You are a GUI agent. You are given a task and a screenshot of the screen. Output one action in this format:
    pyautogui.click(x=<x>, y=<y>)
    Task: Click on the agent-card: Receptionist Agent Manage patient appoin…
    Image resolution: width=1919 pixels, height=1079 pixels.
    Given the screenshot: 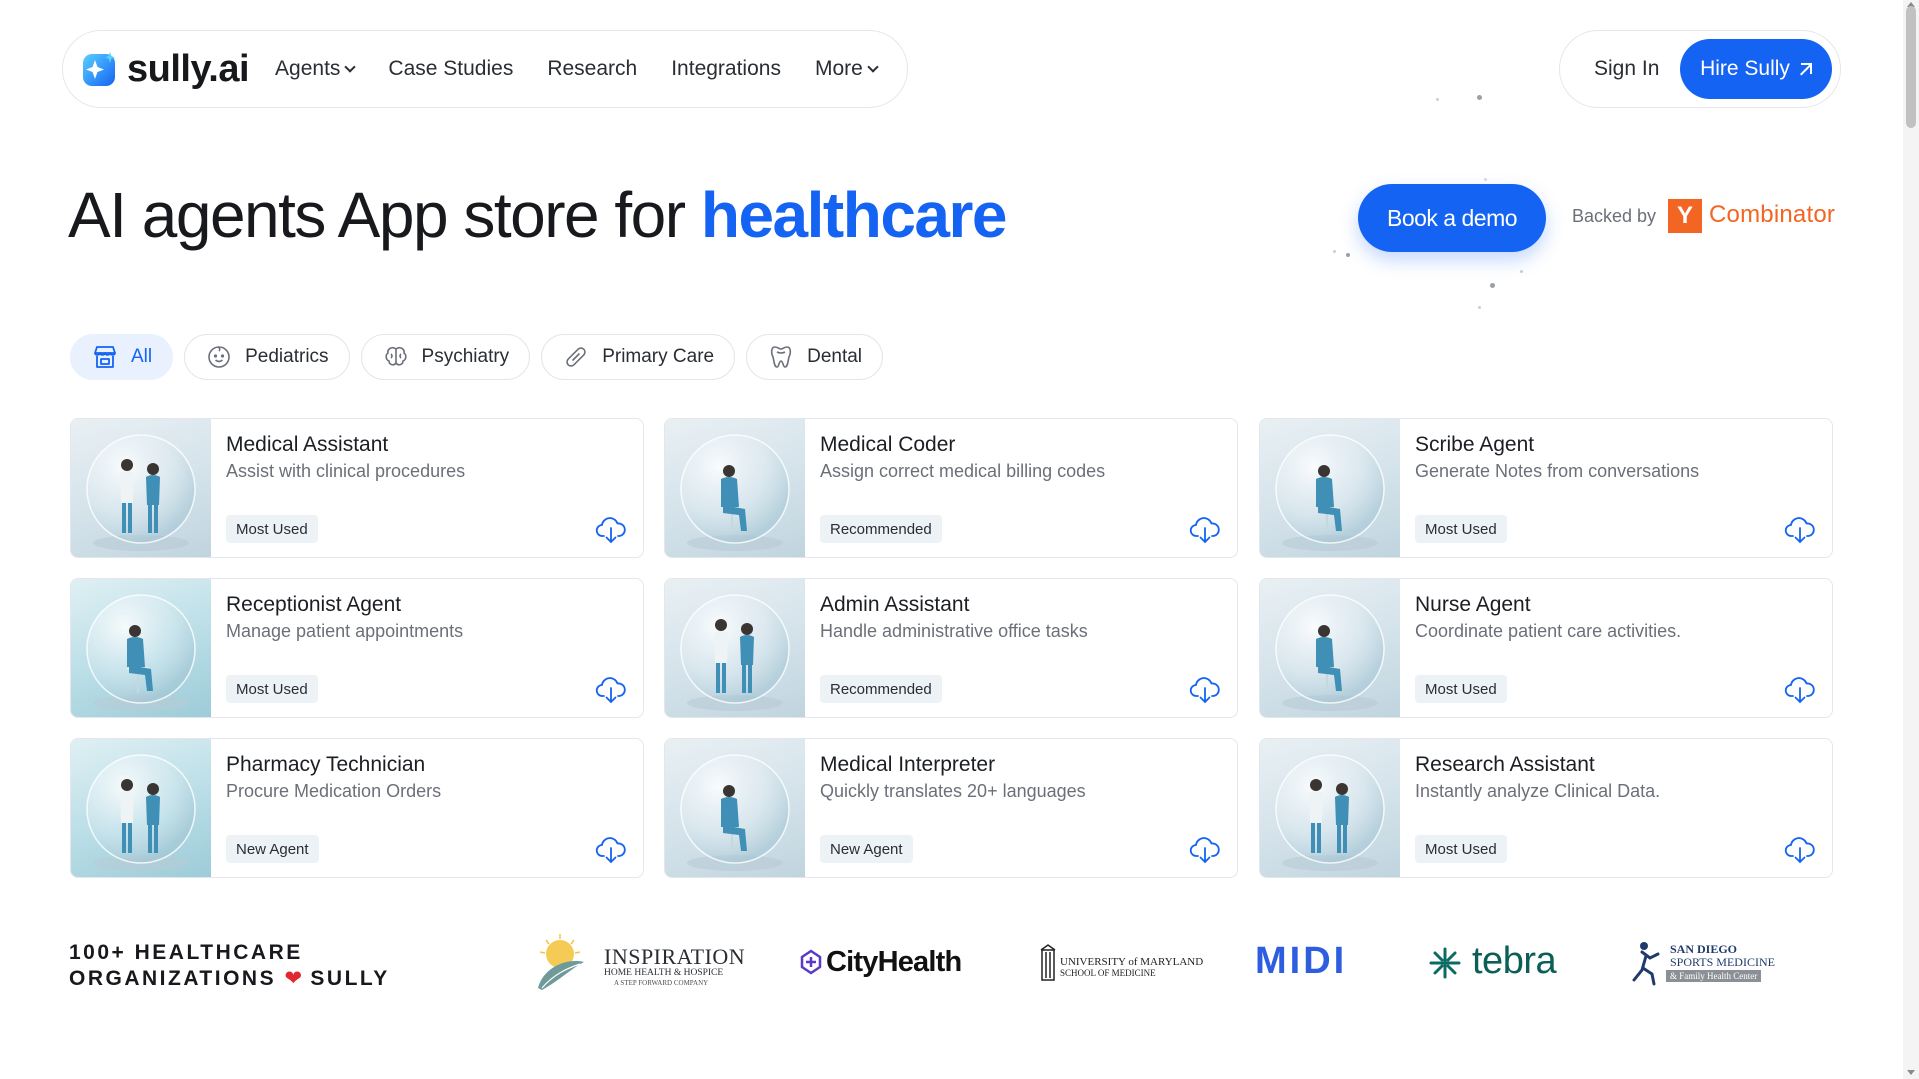 What is the action you would take?
    pyautogui.click(x=357, y=648)
    